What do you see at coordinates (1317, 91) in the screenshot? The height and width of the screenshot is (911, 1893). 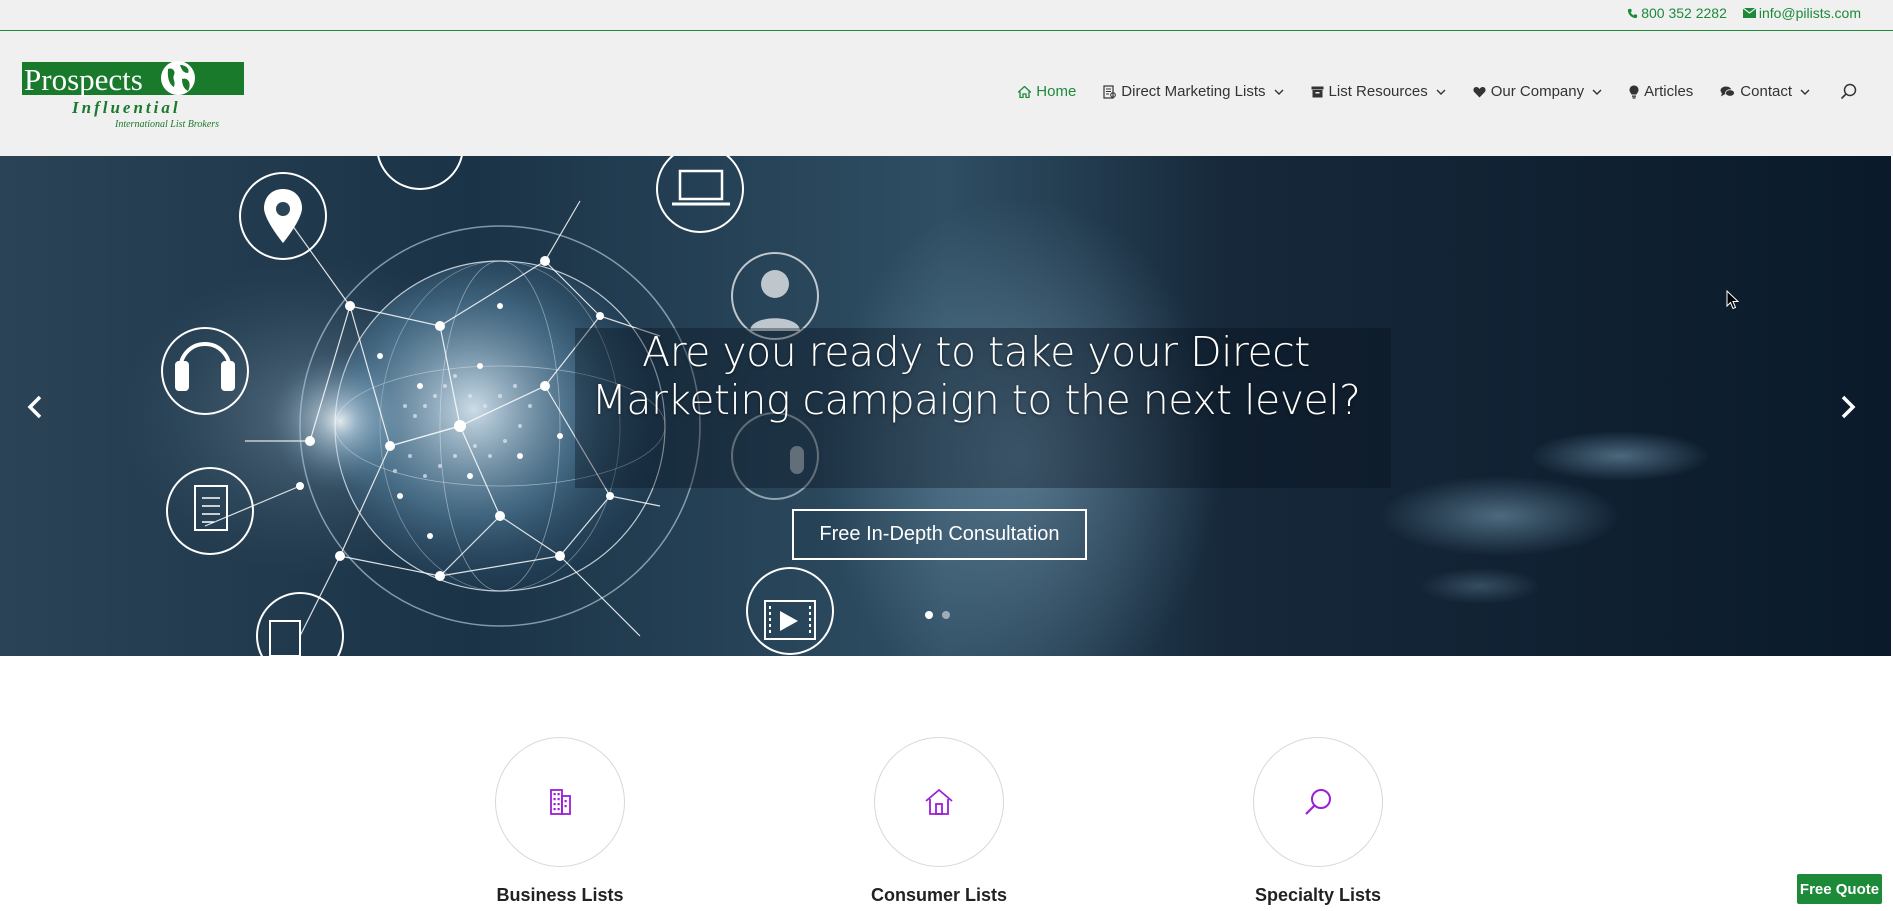 I see `archive-icon` at bounding box center [1317, 91].